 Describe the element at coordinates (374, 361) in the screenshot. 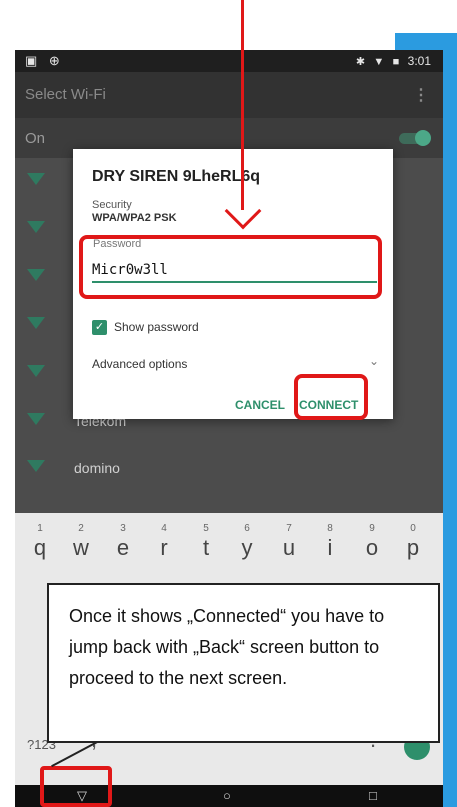

I see `chevron-down-icon: ⌄` at that location.